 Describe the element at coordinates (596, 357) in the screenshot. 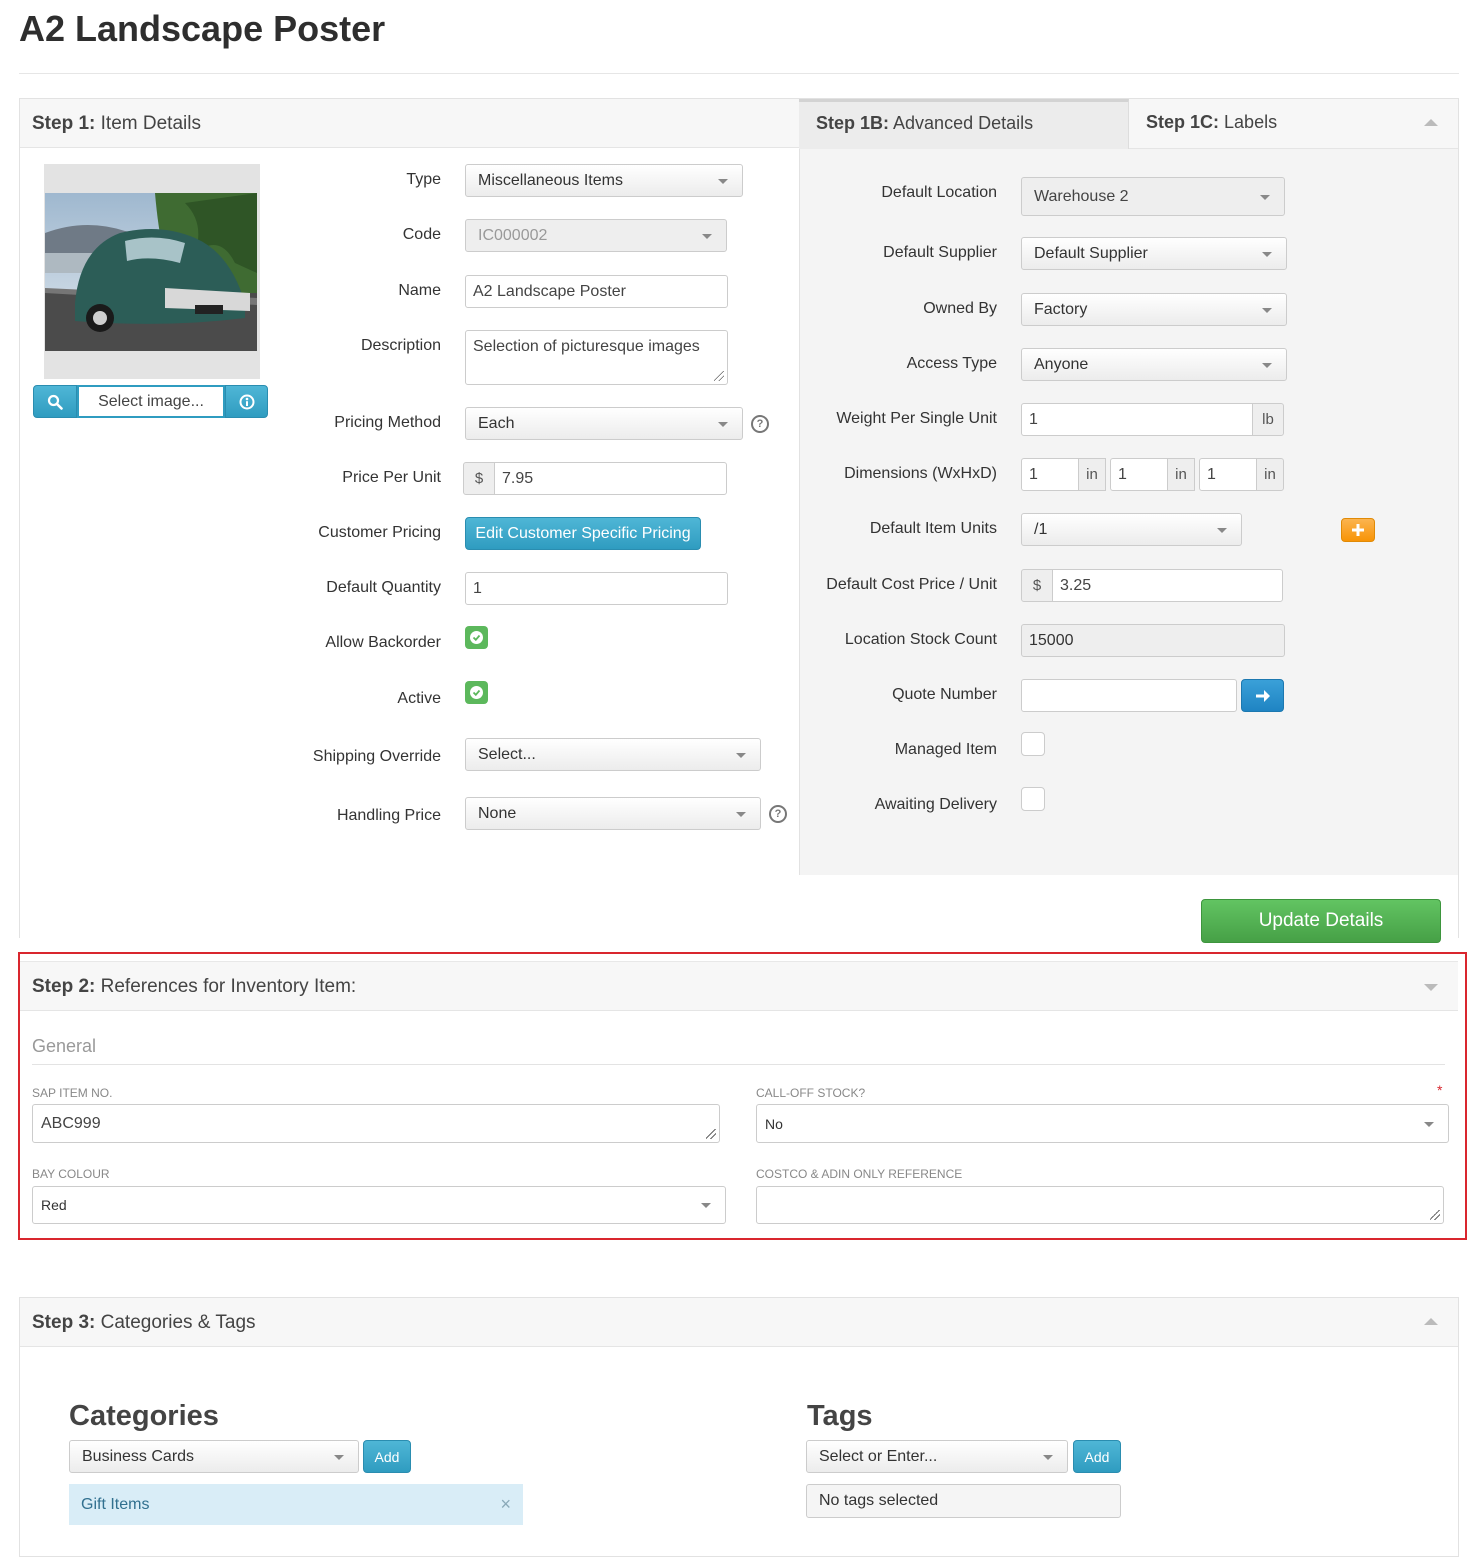

I see `description-textarea: Selection of picturesque images` at that location.